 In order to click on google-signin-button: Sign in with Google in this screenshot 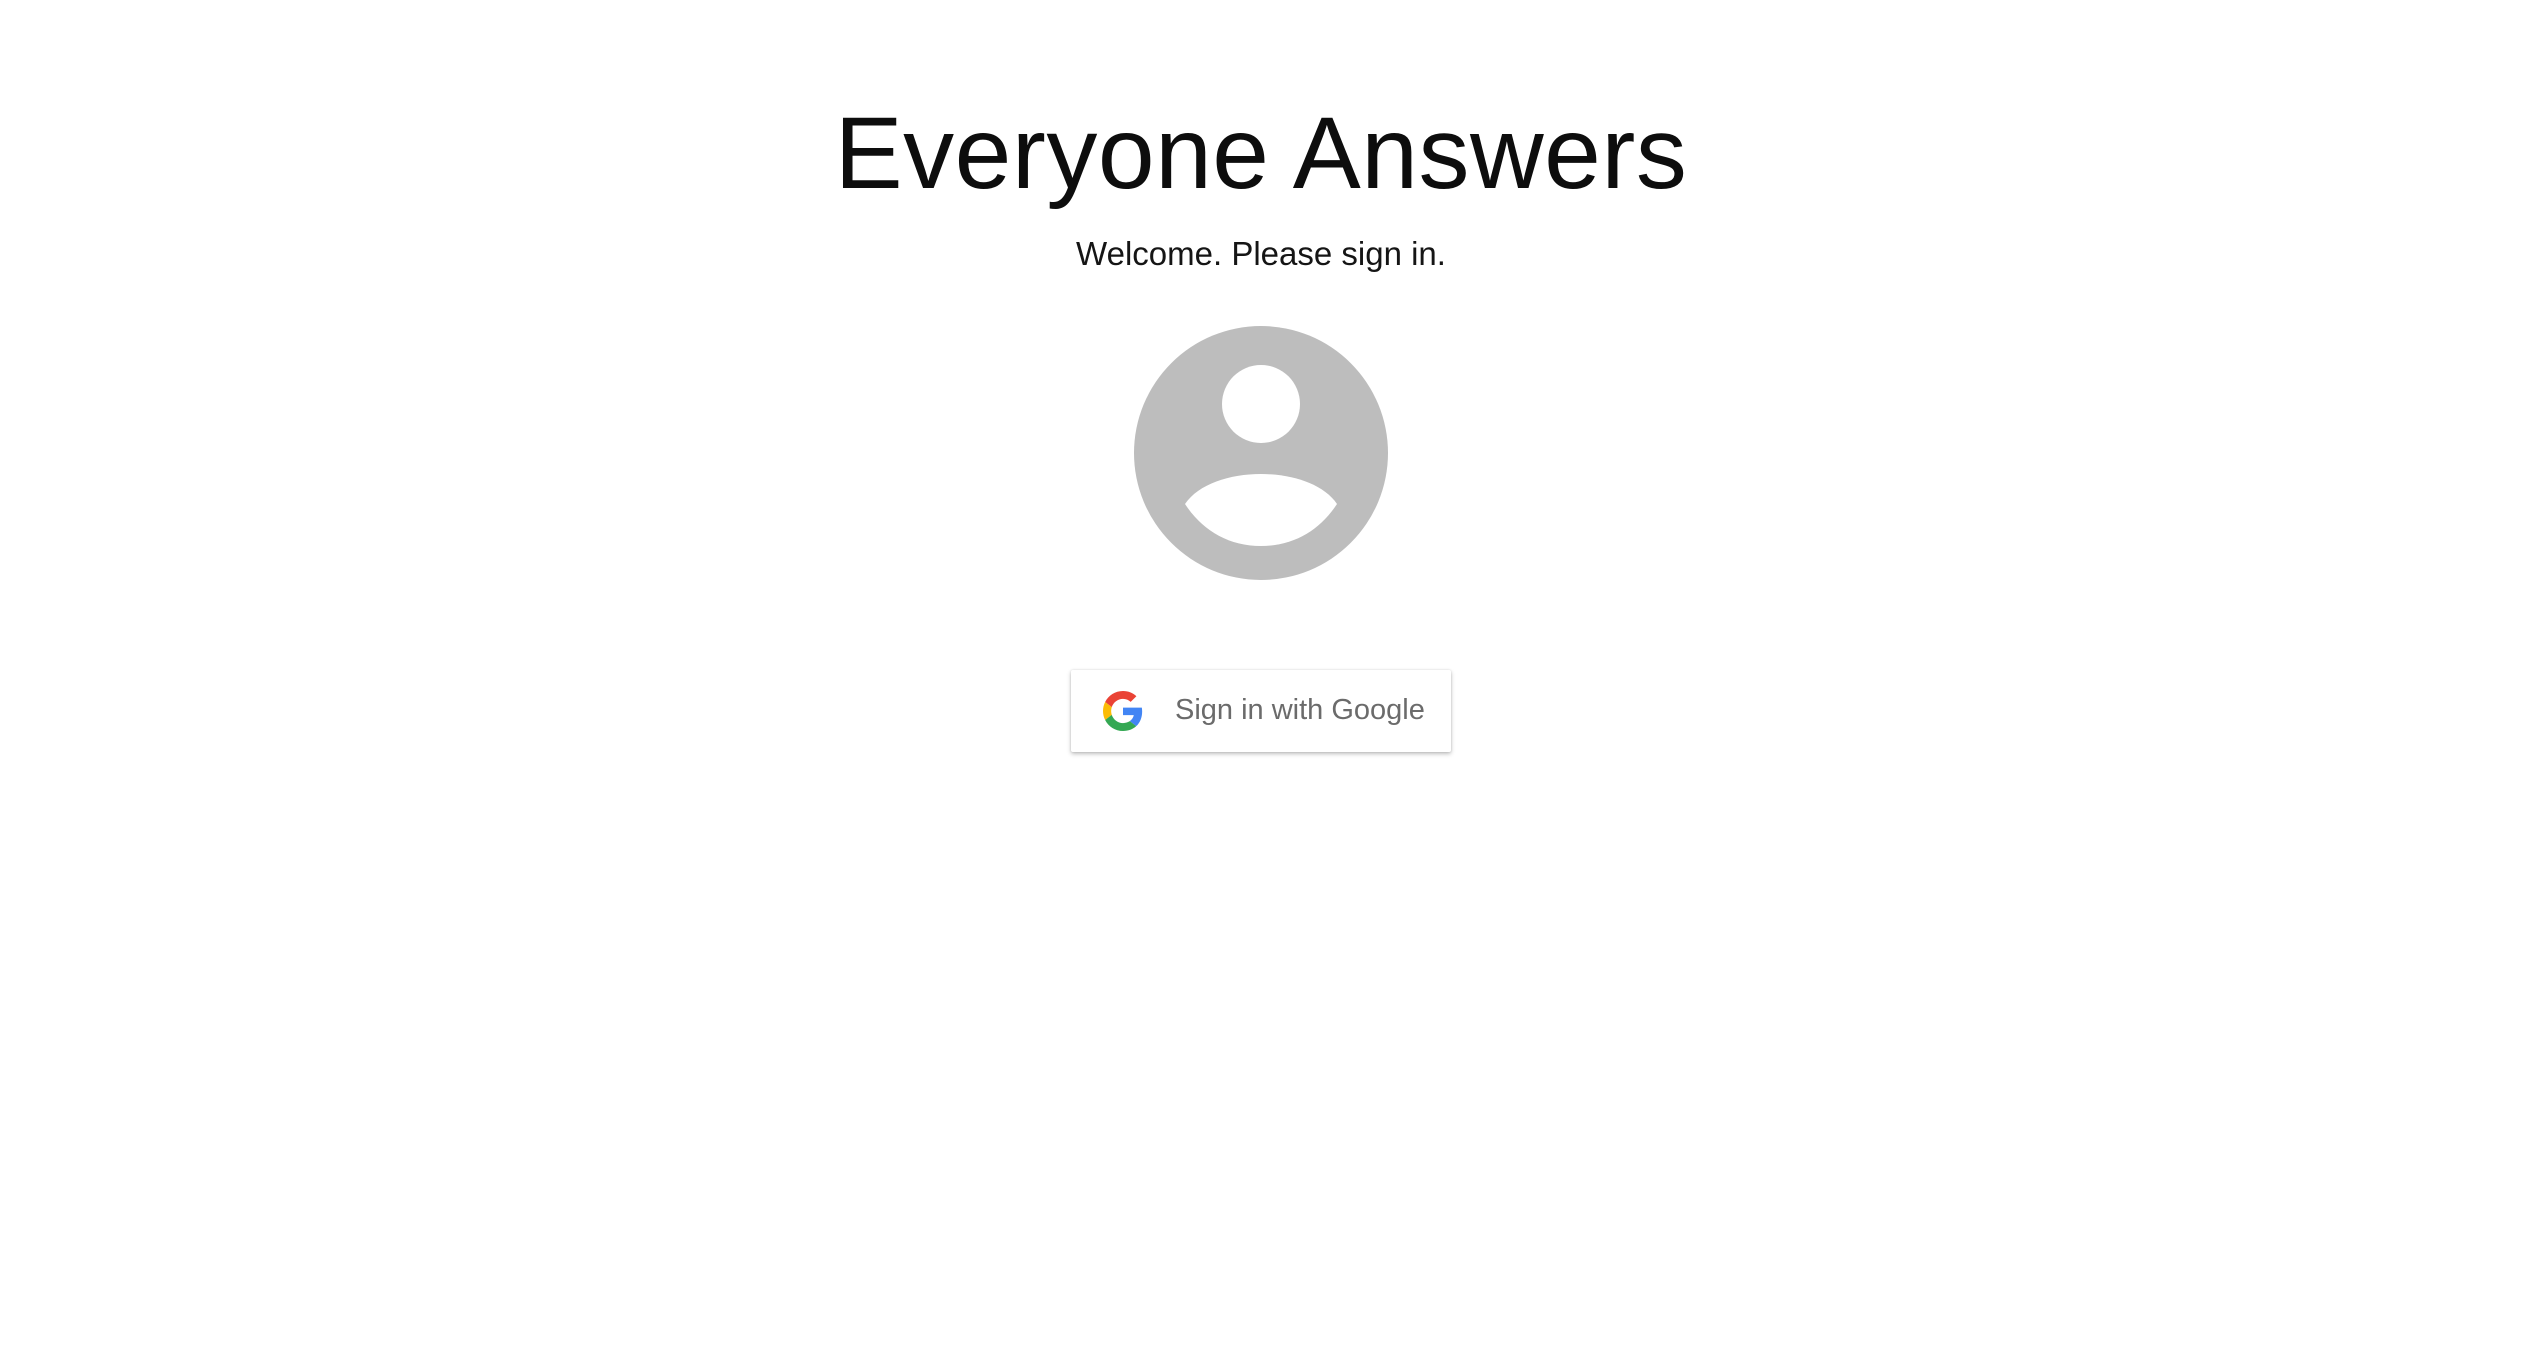, I will do `click(1261, 710)`.